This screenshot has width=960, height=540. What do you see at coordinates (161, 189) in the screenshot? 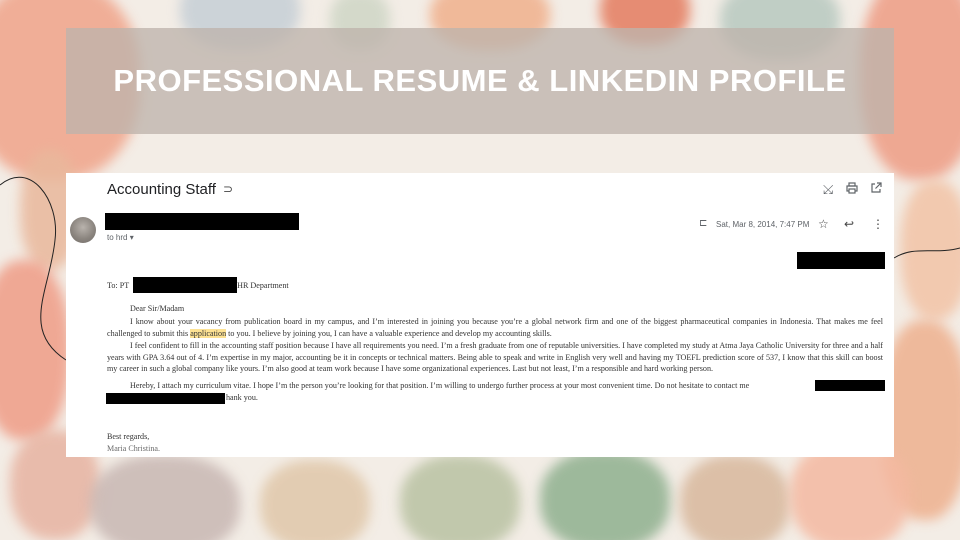
I see `email-subject: Accounting Staff` at bounding box center [161, 189].